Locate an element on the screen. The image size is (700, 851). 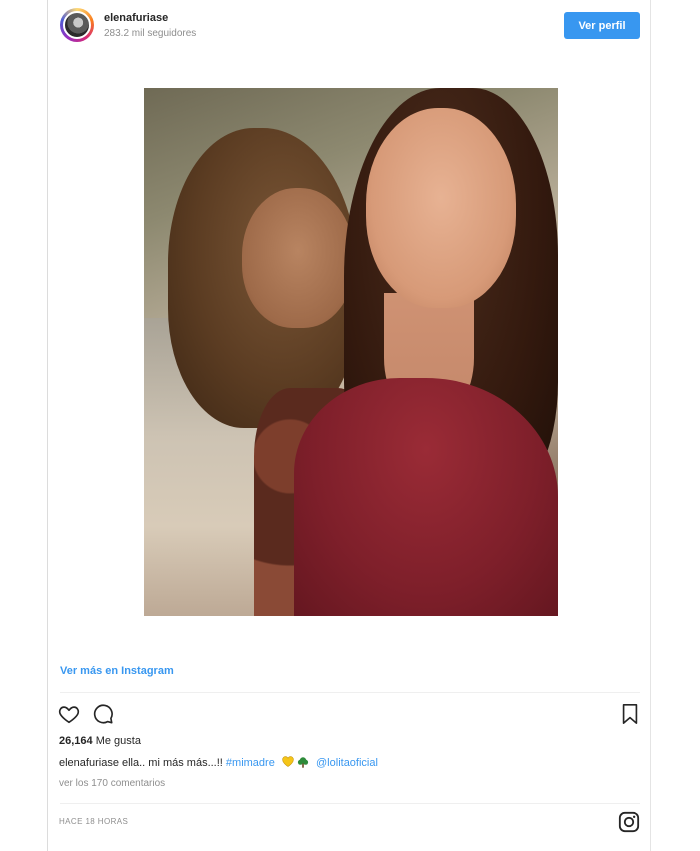
avatar is located at coordinates (77, 25).